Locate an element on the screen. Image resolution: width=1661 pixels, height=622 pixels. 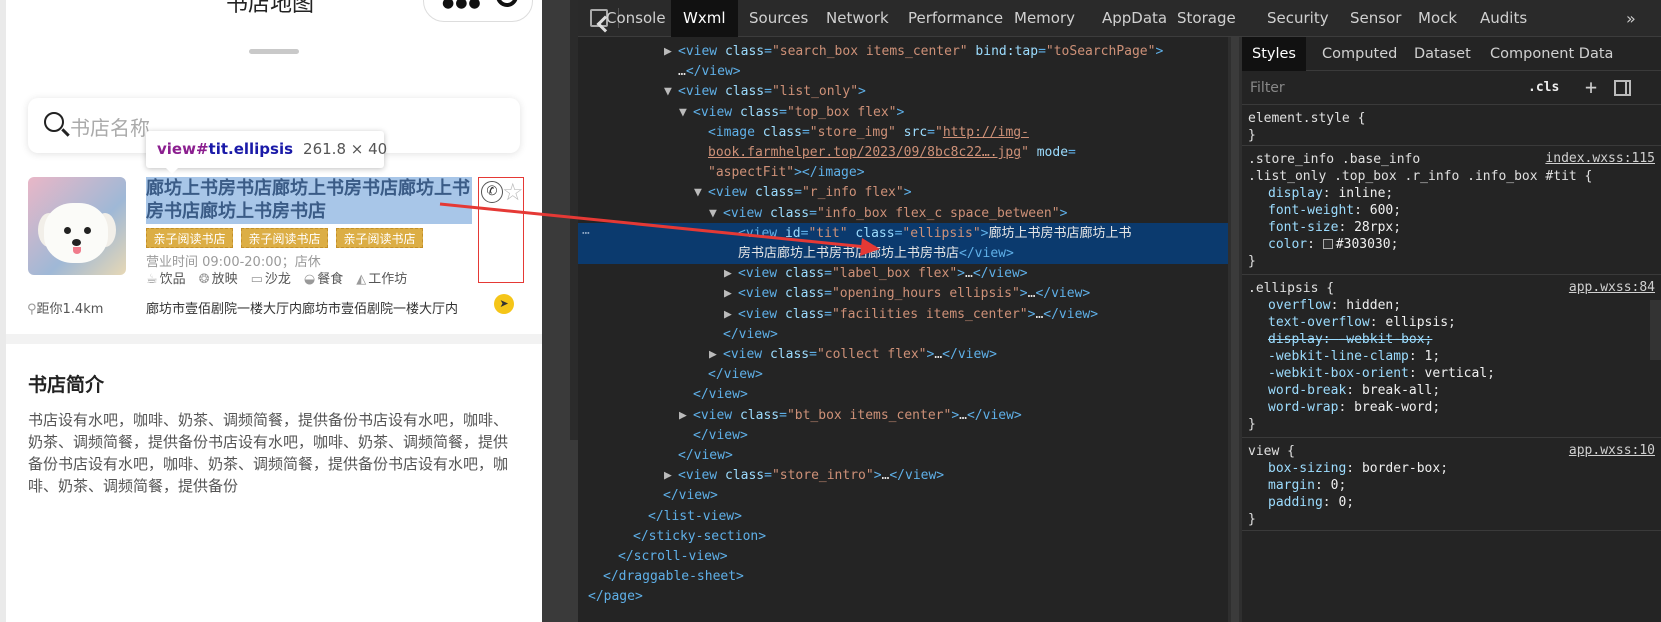
navigate-icon: ➤ is located at coordinates (504, 304).